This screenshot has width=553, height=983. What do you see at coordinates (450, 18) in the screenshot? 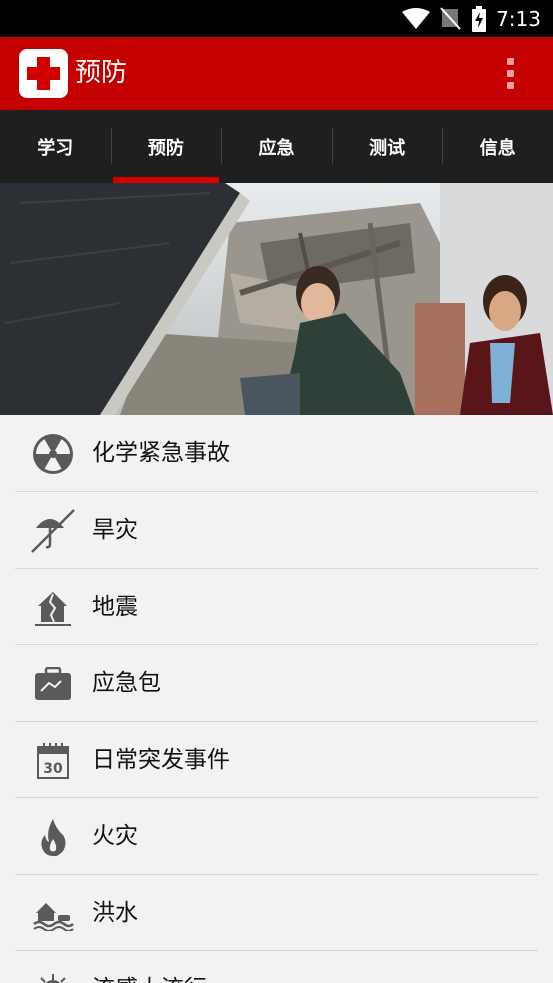
I see `no-signal-icon` at bounding box center [450, 18].